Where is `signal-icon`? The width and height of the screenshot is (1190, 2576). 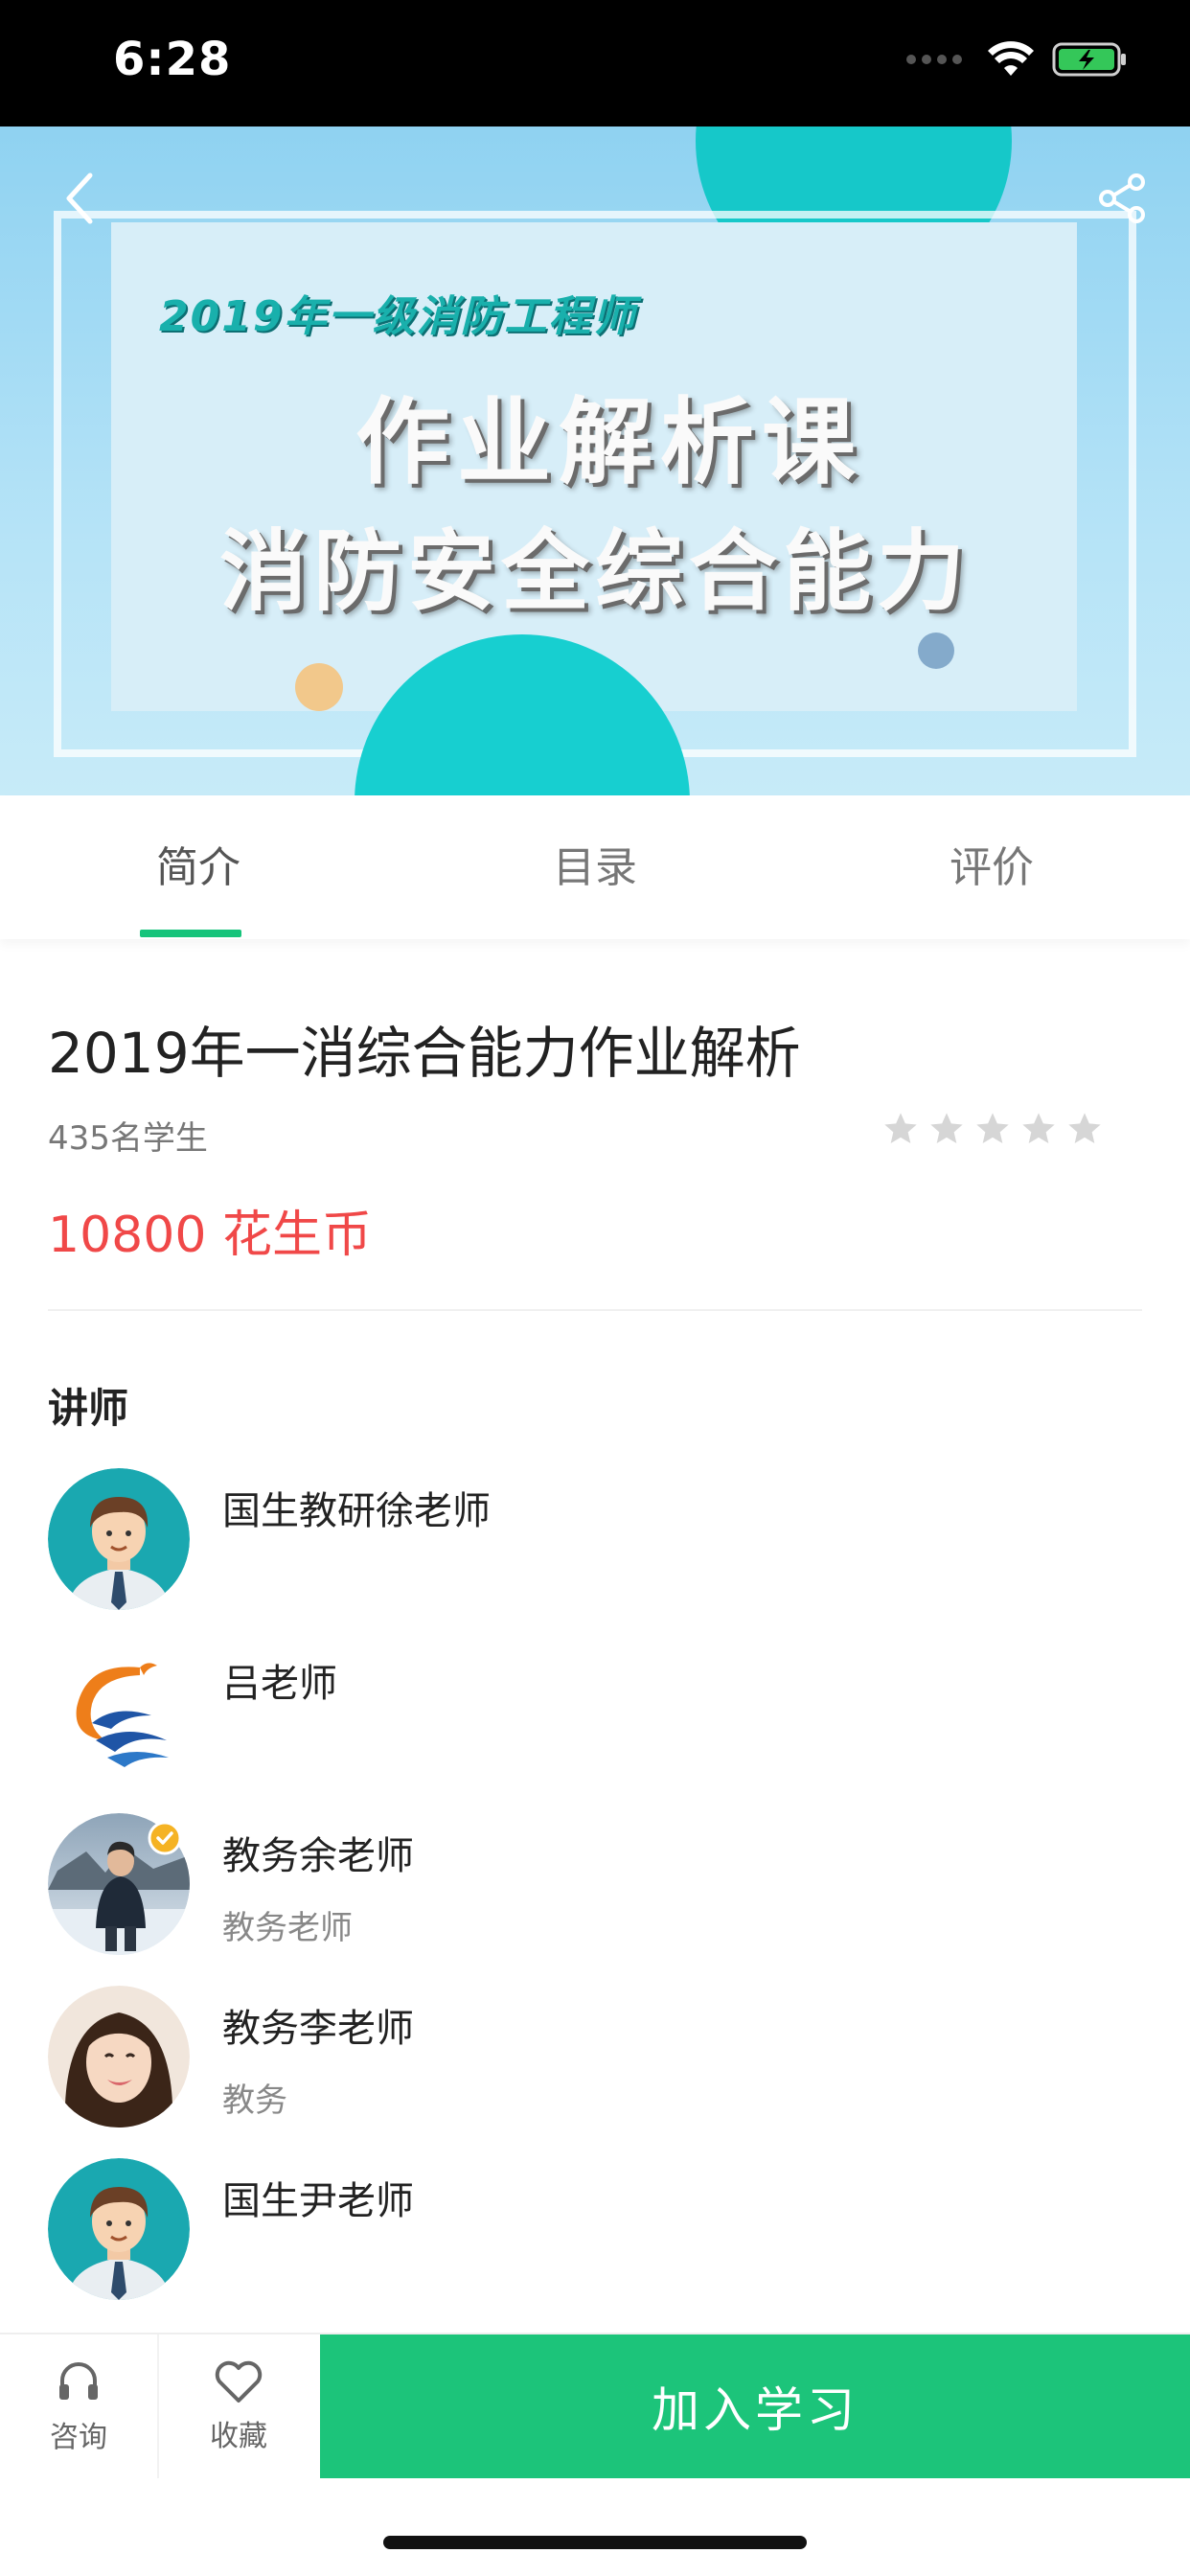
signal-icon is located at coordinates (934, 59).